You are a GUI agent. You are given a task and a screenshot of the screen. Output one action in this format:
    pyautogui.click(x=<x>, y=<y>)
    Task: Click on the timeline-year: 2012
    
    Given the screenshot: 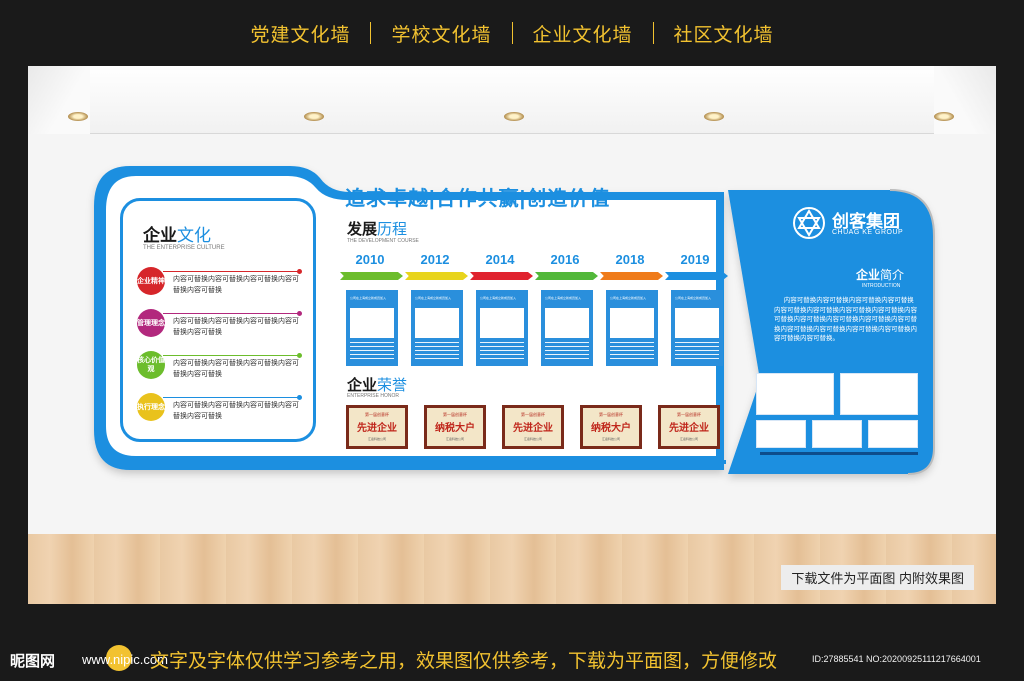 What is the action you would take?
    pyautogui.click(x=435, y=259)
    